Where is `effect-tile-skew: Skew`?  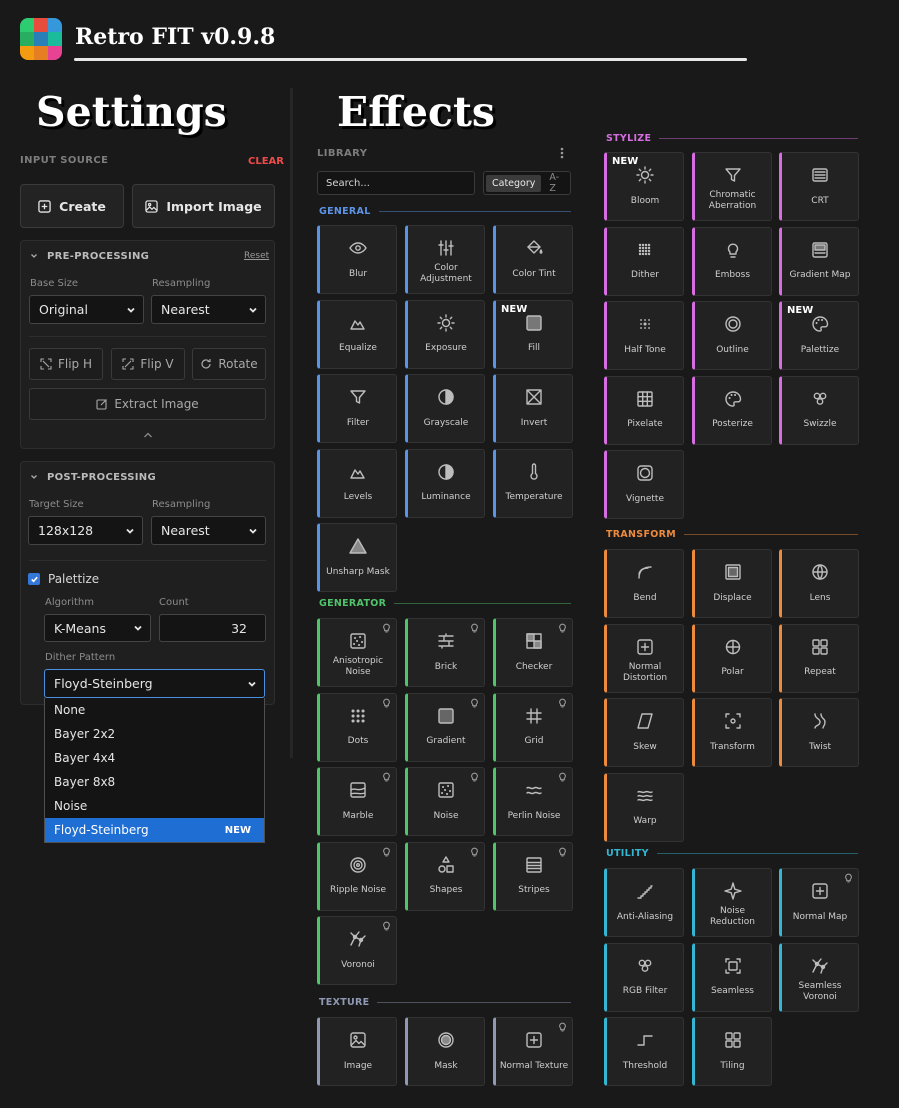 effect-tile-skew: Skew is located at coordinates (644, 732).